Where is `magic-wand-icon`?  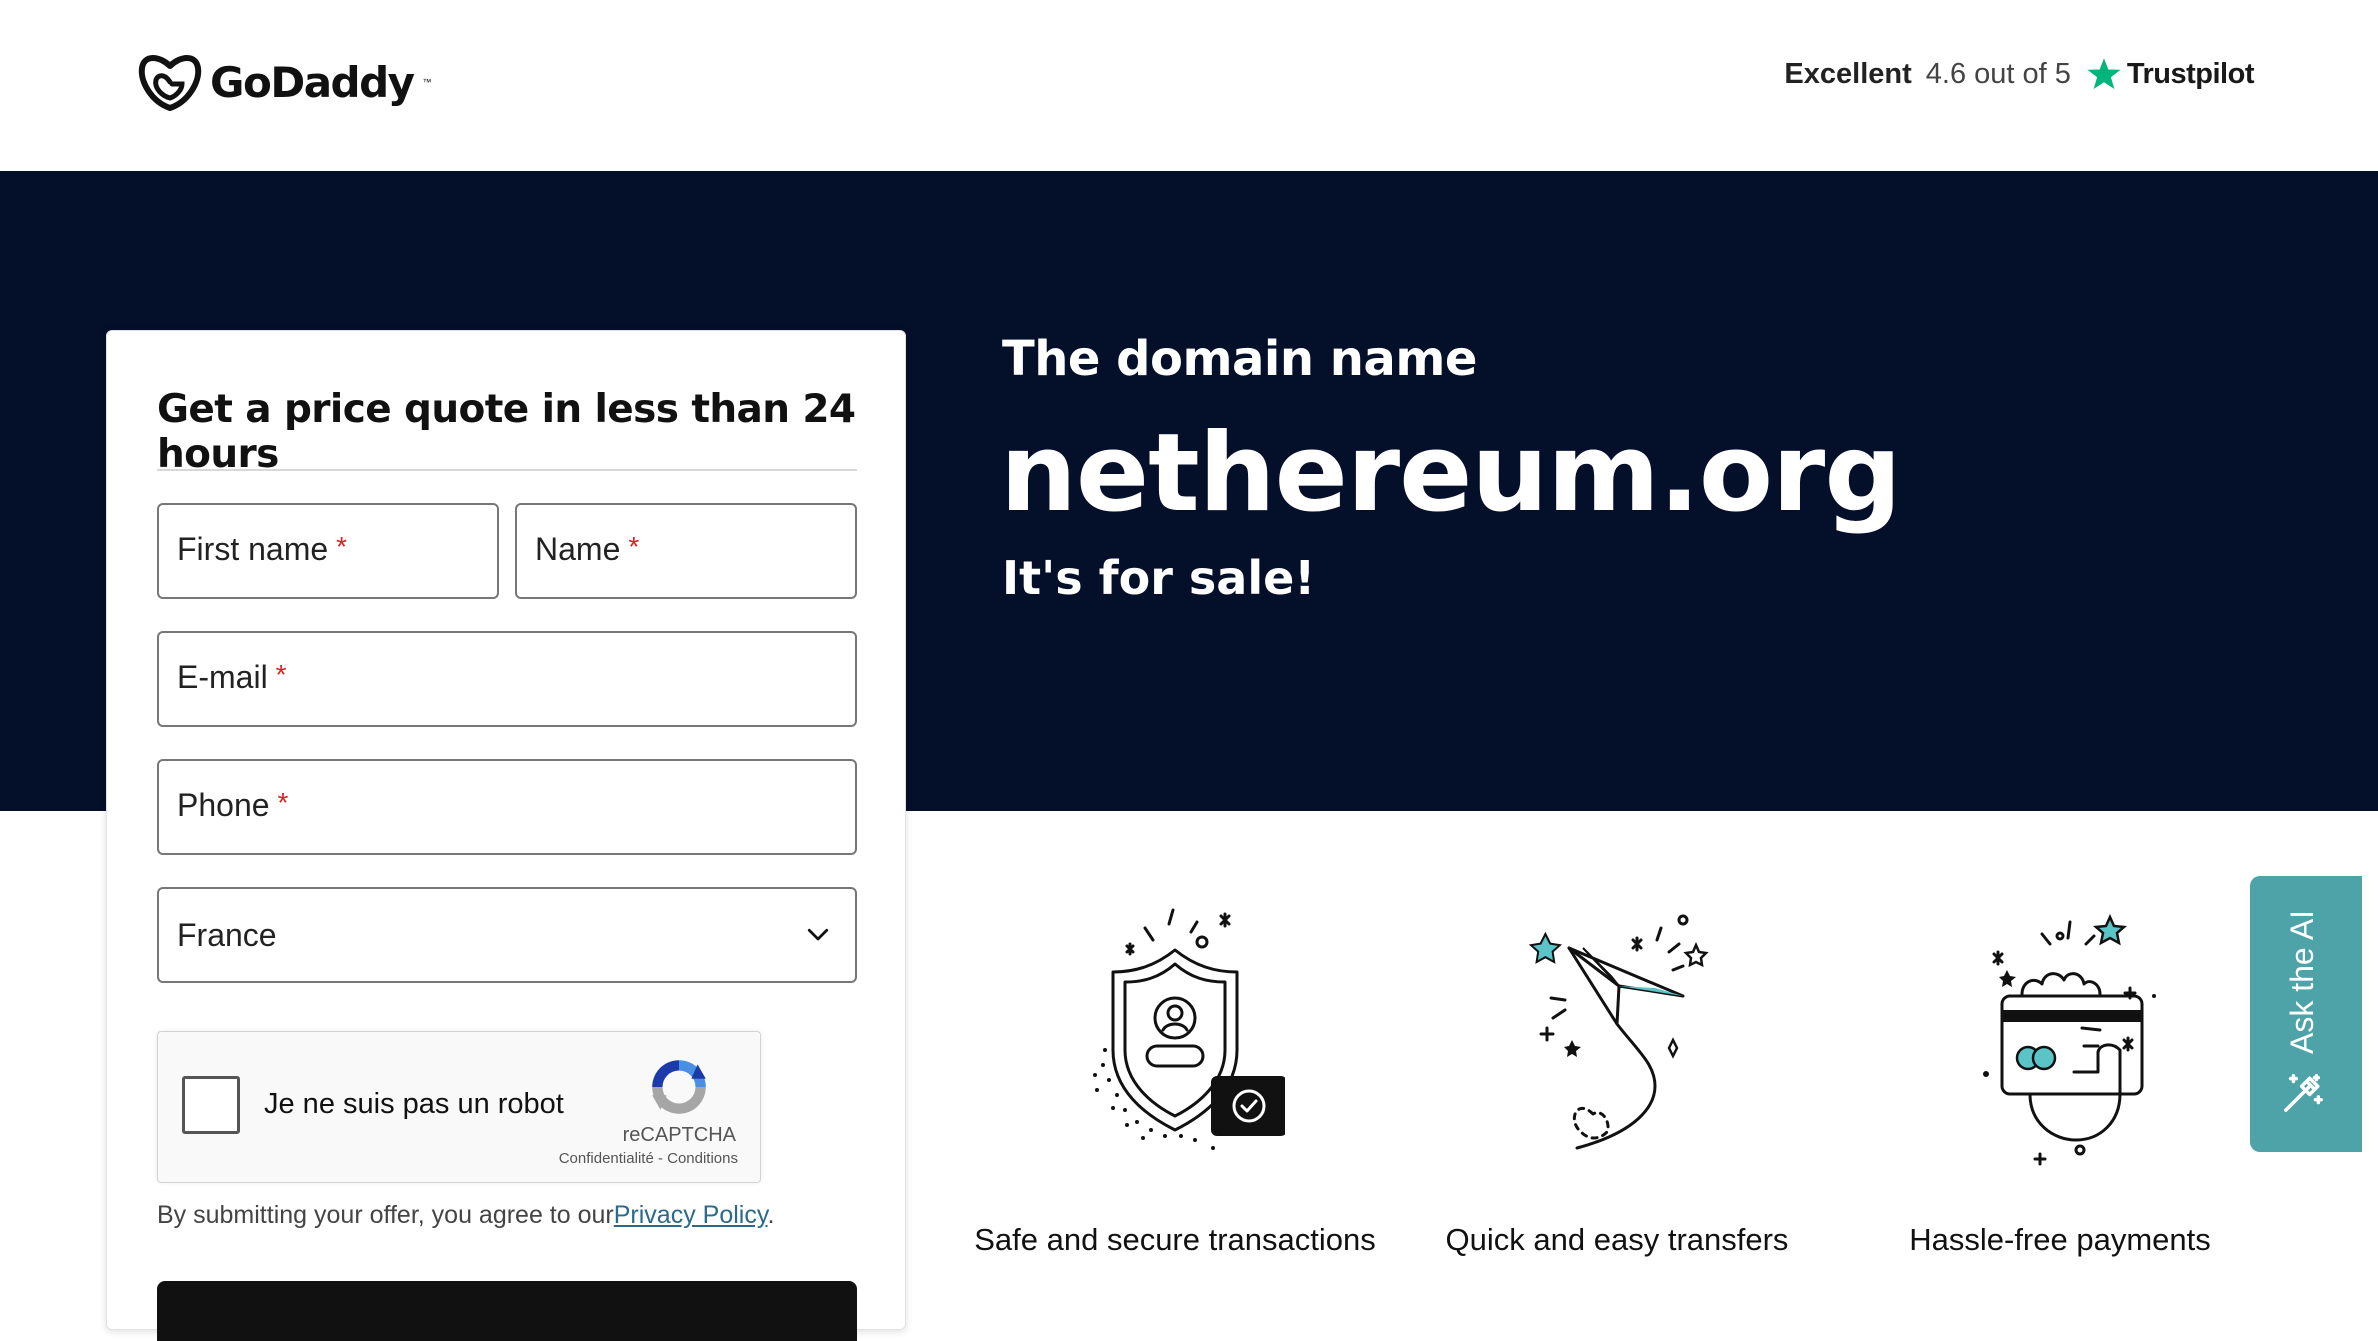 magic-wand-icon is located at coordinates (2303, 1093).